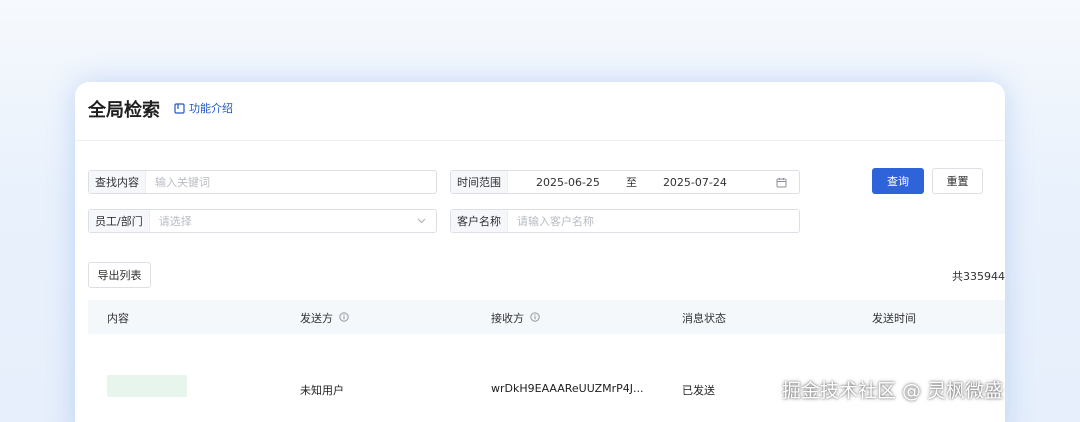  What do you see at coordinates (179, 108) in the screenshot?
I see `book-icon` at bounding box center [179, 108].